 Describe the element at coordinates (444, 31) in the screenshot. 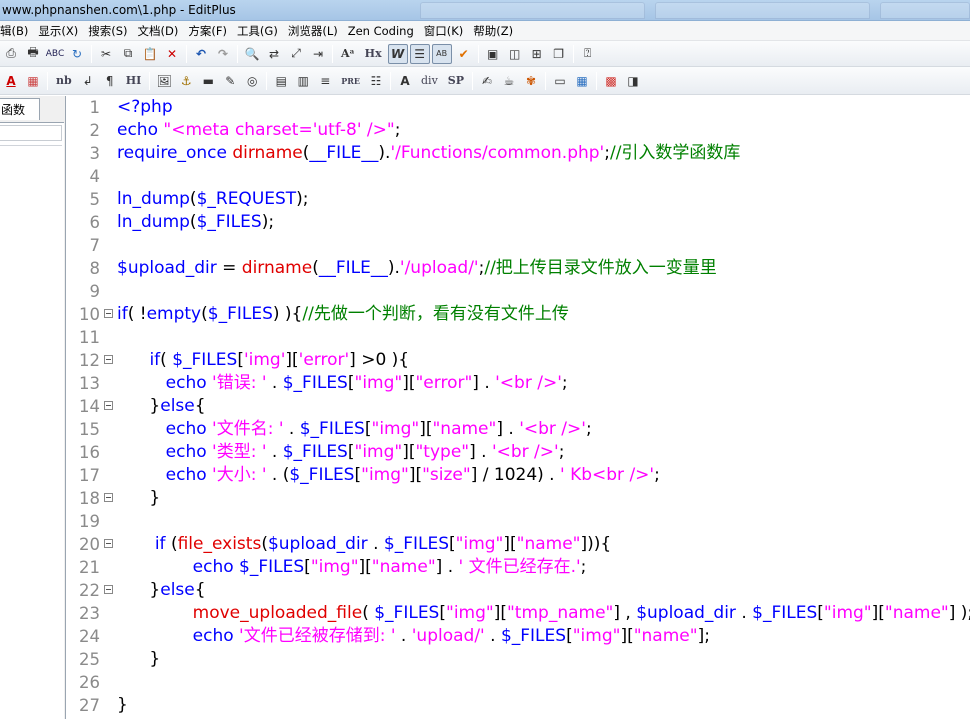

I see `menu-window: 窗口(K)` at that location.